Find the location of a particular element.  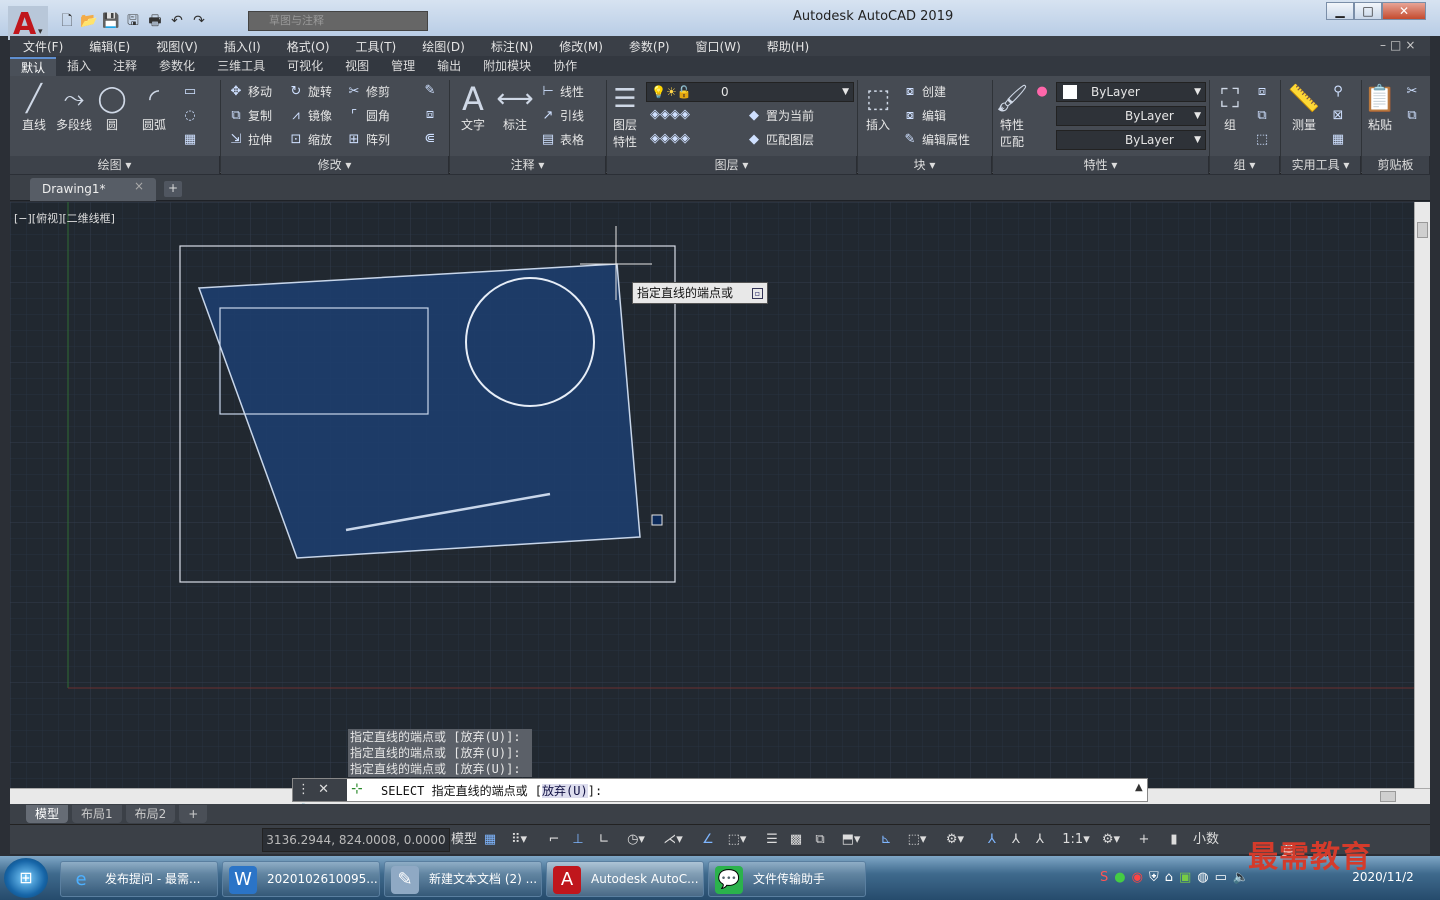

selection-cycling-icon: ⧉ is located at coordinates (820, 840).